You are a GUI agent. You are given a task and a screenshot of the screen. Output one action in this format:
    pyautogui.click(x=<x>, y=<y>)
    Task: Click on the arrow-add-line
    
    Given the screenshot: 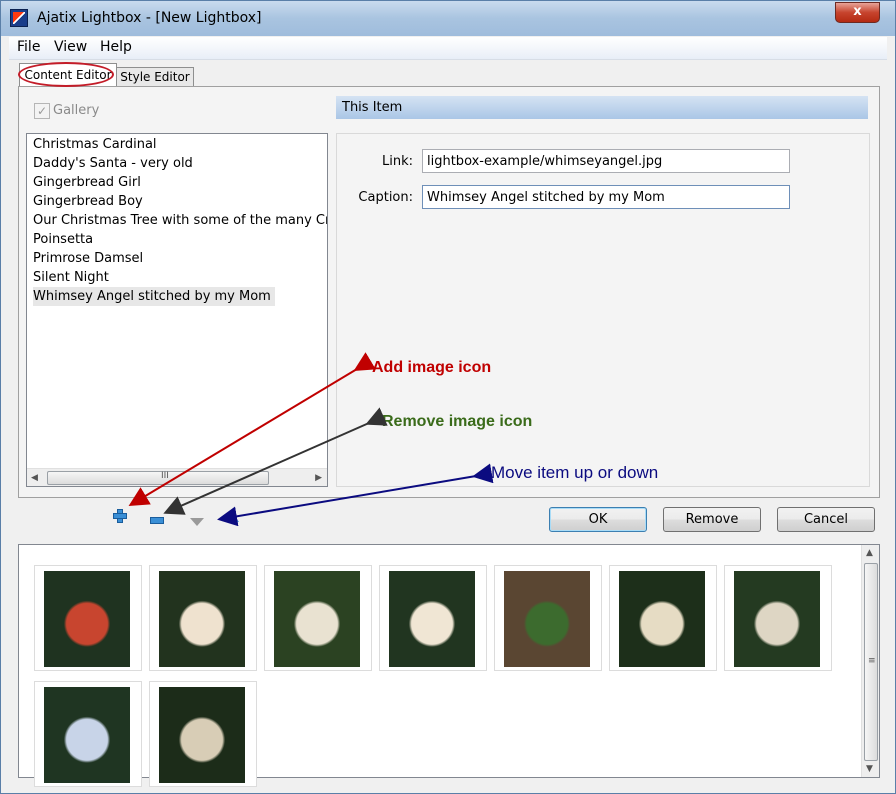 What is the action you would take?
    pyautogui.click(x=252, y=429)
    